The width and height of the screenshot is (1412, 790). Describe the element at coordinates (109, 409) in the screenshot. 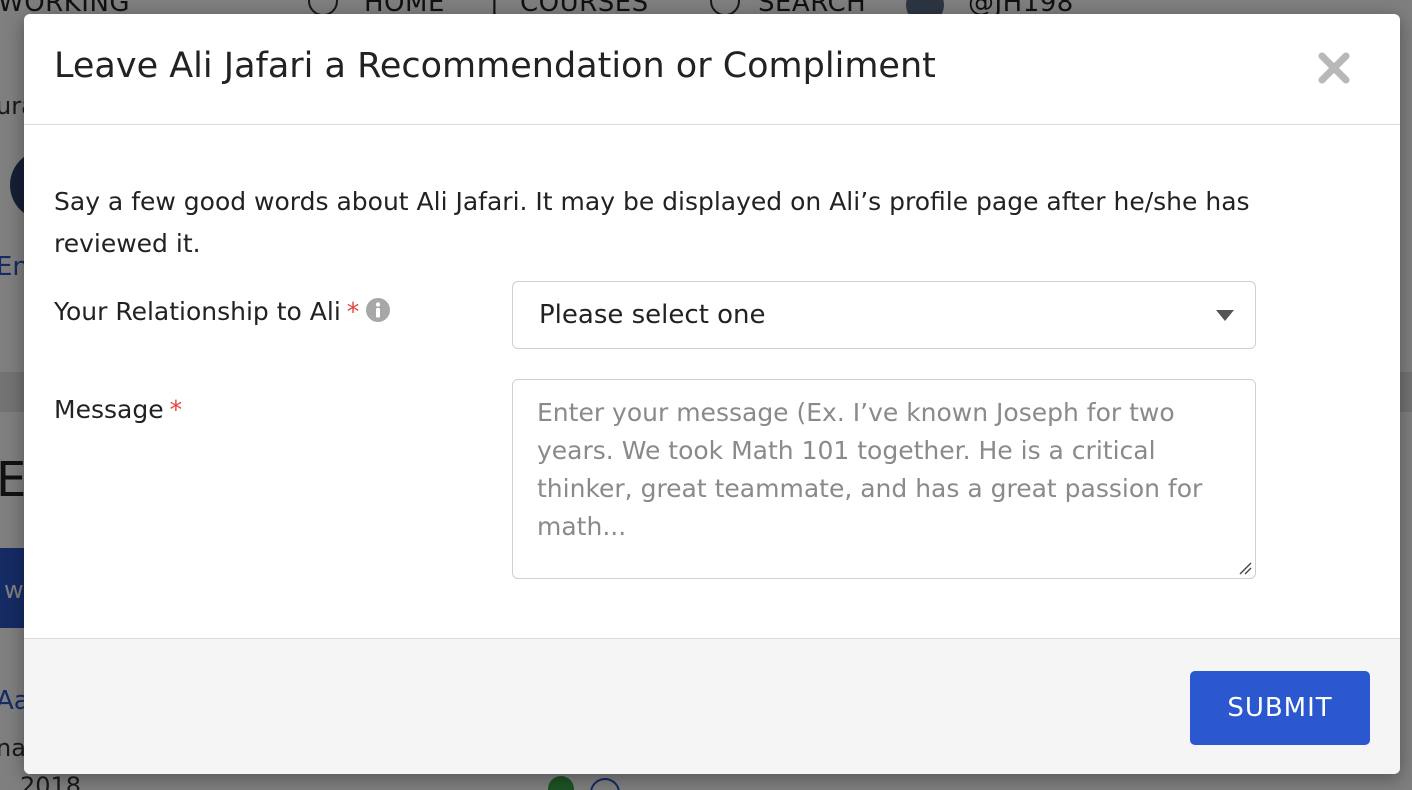

I see `message-label-text: Message` at that location.